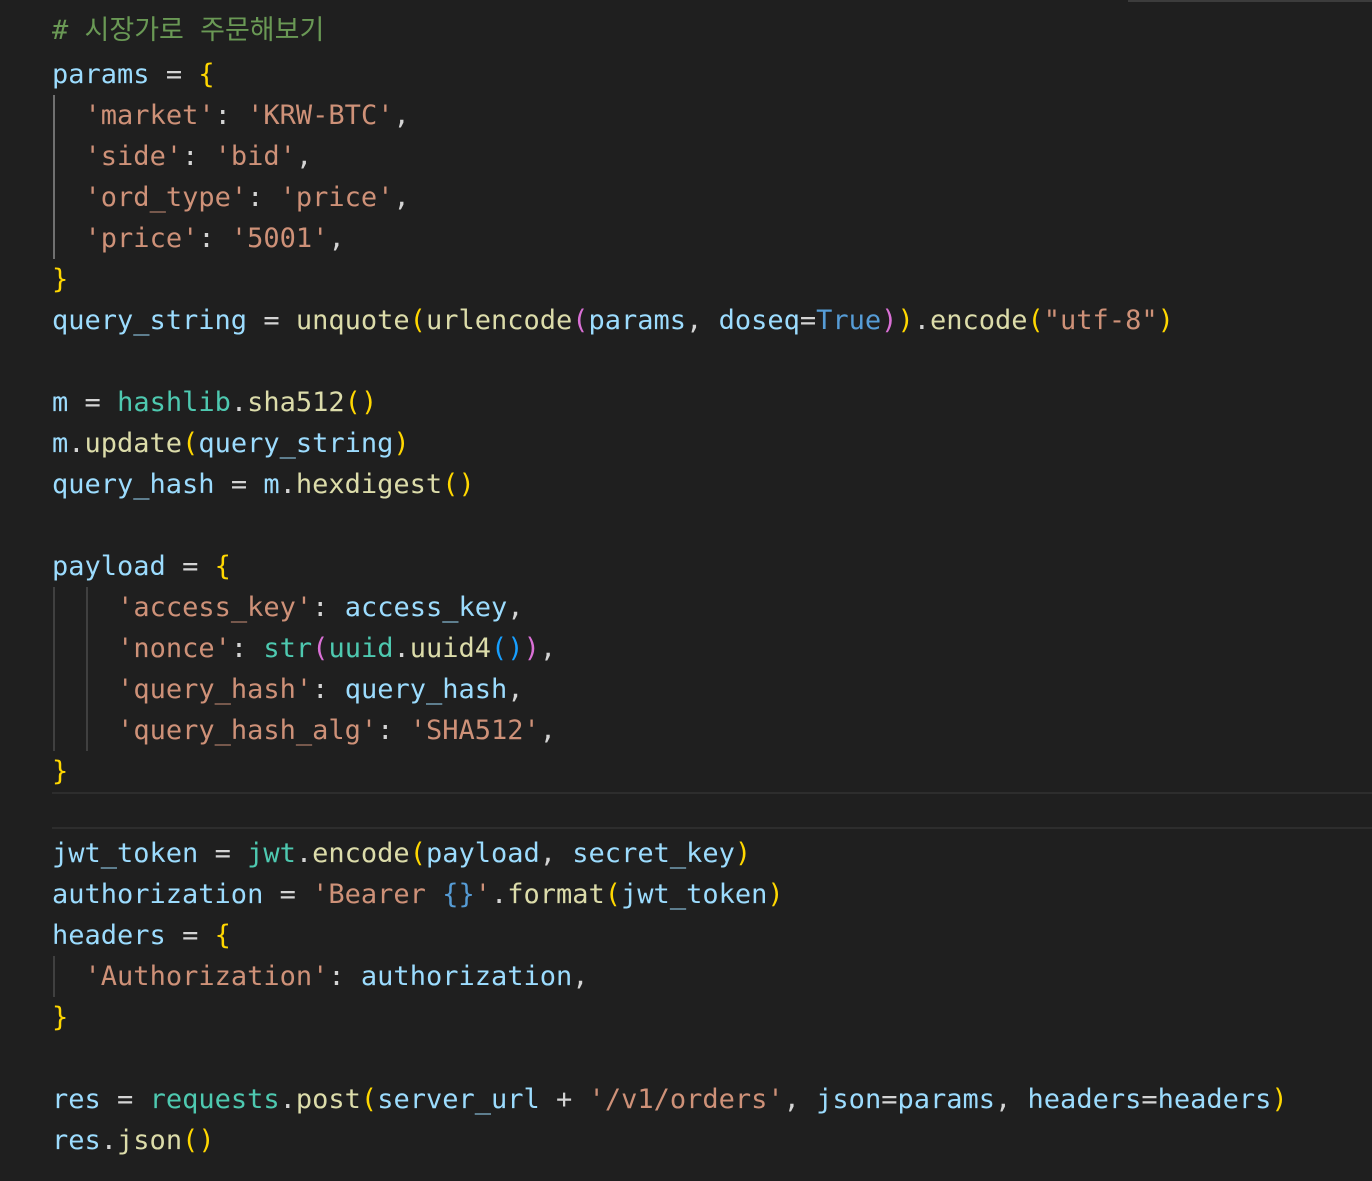 This screenshot has width=1372, height=1181. Describe the element at coordinates (231, 443) in the screenshot. I see `code-line-11: m.update(query_string)` at that location.